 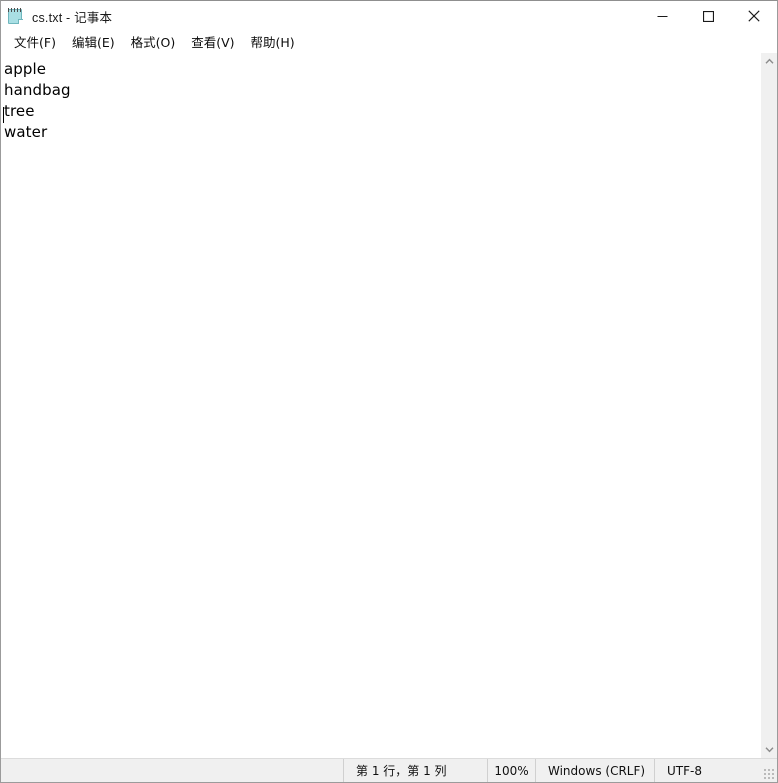 What do you see at coordinates (768, 61) in the screenshot?
I see `scroll-up-icon` at bounding box center [768, 61].